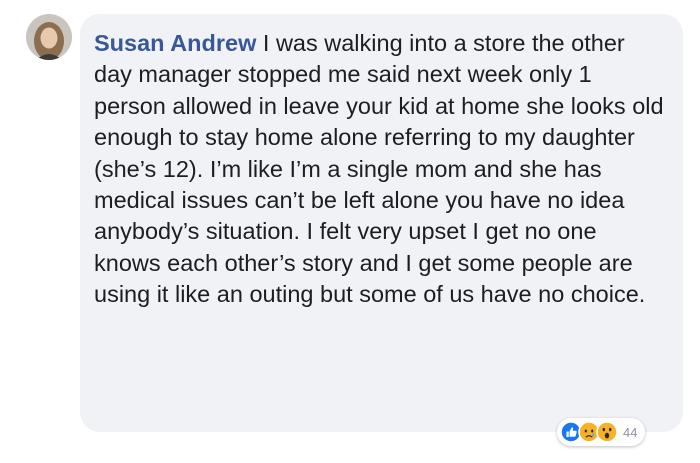 The image size is (700, 463). Describe the element at coordinates (175, 43) in the screenshot. I see `comment-author: Susan Andrew` at that location.